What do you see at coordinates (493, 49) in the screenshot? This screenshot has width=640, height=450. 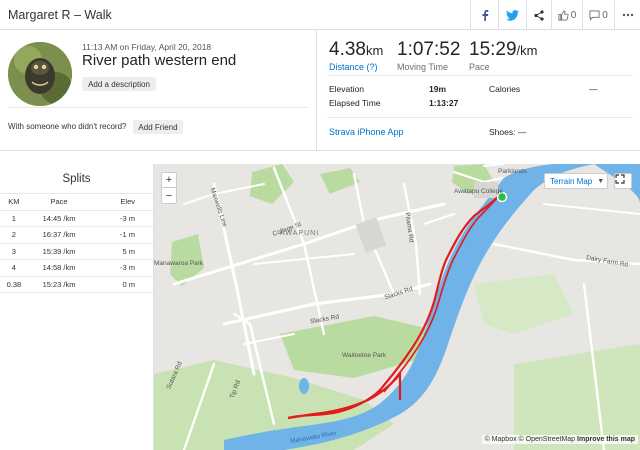 I see `pace-value: 15:29` at bounding box center [493, 49].